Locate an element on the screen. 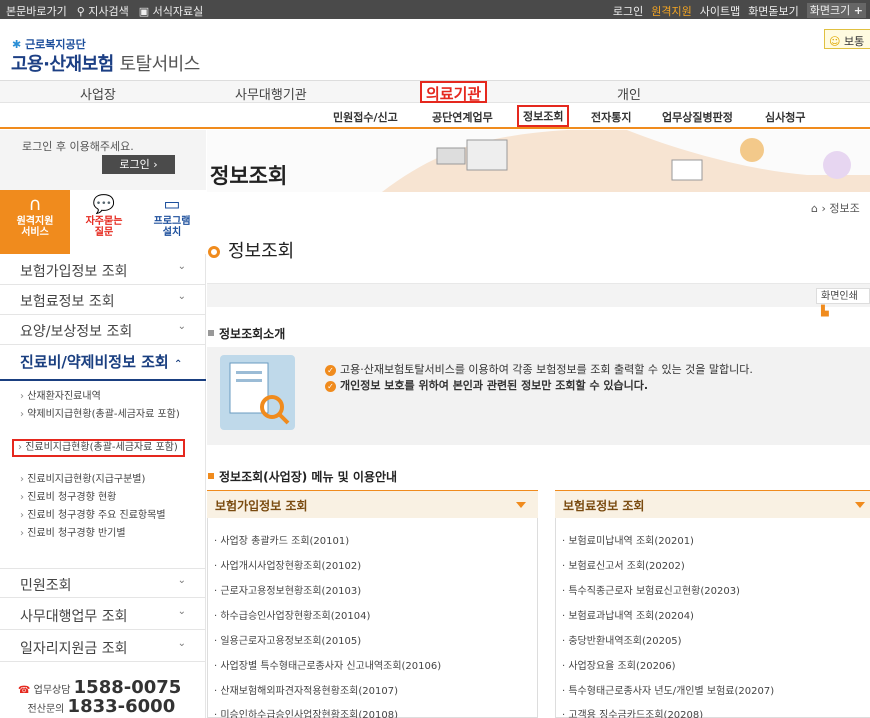 The height and width of the screenshot is (718, 870). list-item: · 사업장요율 조회(20206) is located at coordinates (619, 664).